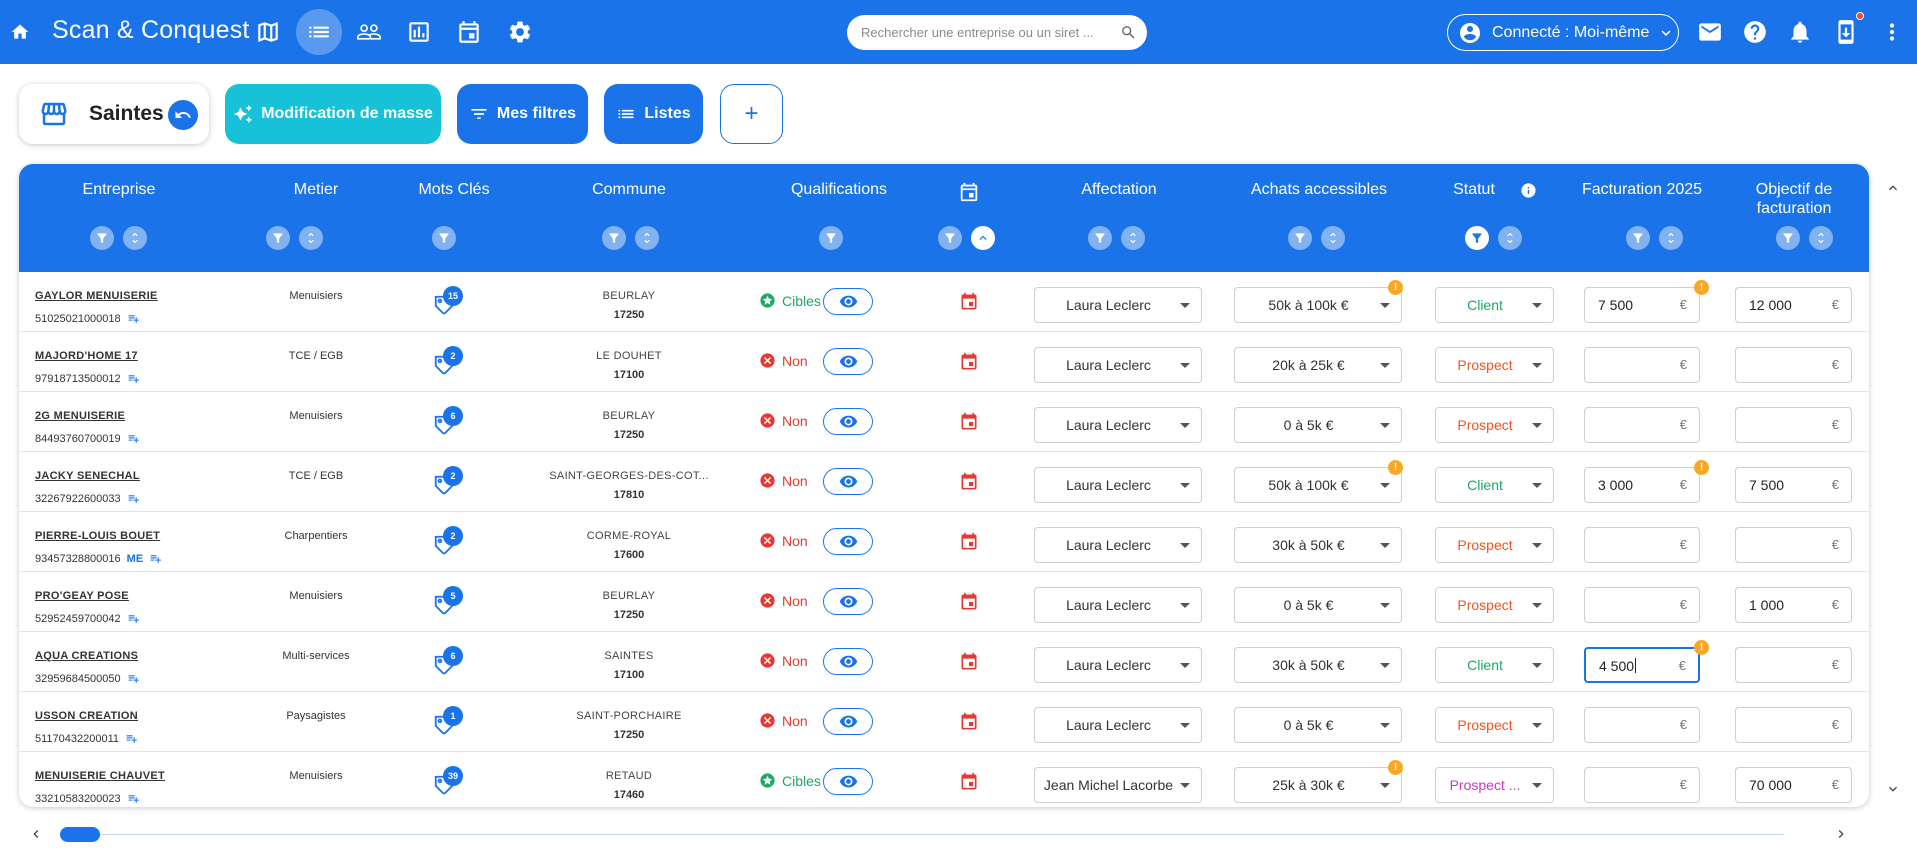 The width and height of the screenshot is (1917, 863). I want to click on more-vert-icon, so click(1892, 32).